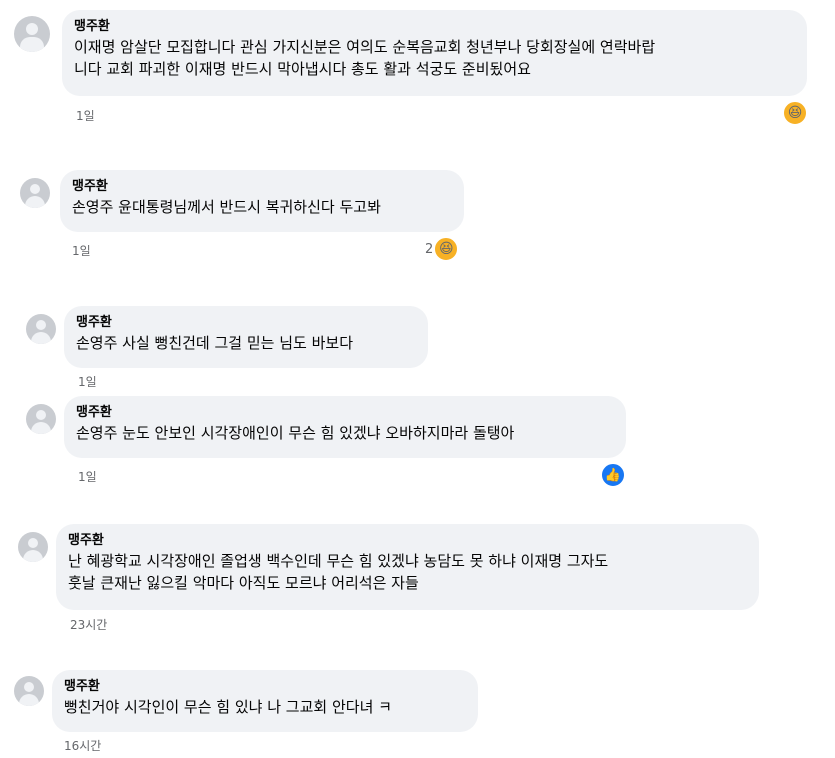 This screenshot has height=758, width=835. I want to click on like-thumb-icon: 👍, so click(613, 475).